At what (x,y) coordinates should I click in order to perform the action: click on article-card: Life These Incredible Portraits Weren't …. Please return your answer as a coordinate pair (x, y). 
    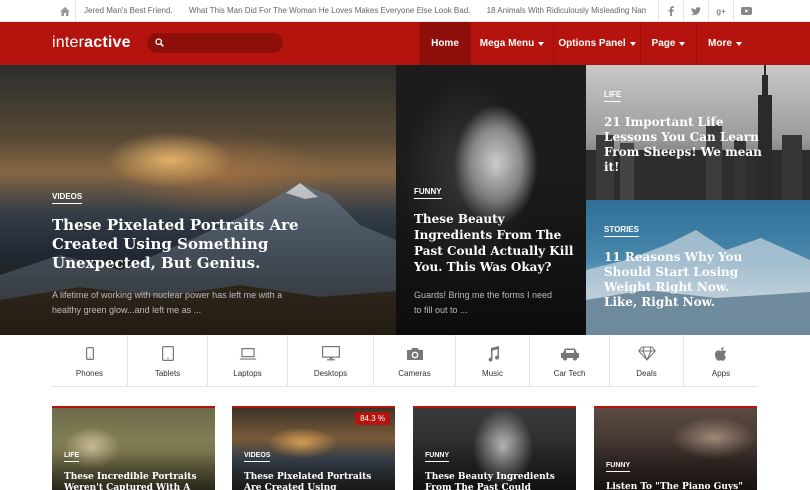
    Looking at the image, I should click on (133, 448).